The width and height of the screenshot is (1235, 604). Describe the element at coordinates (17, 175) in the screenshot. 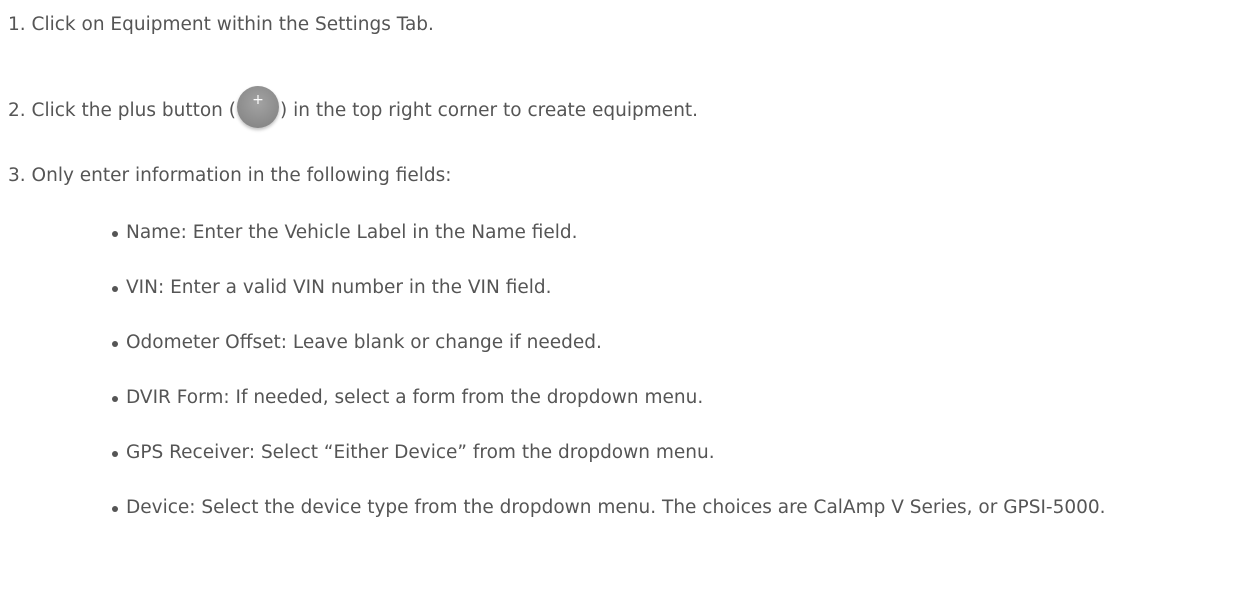

I see `step-number: 3.` at that location.